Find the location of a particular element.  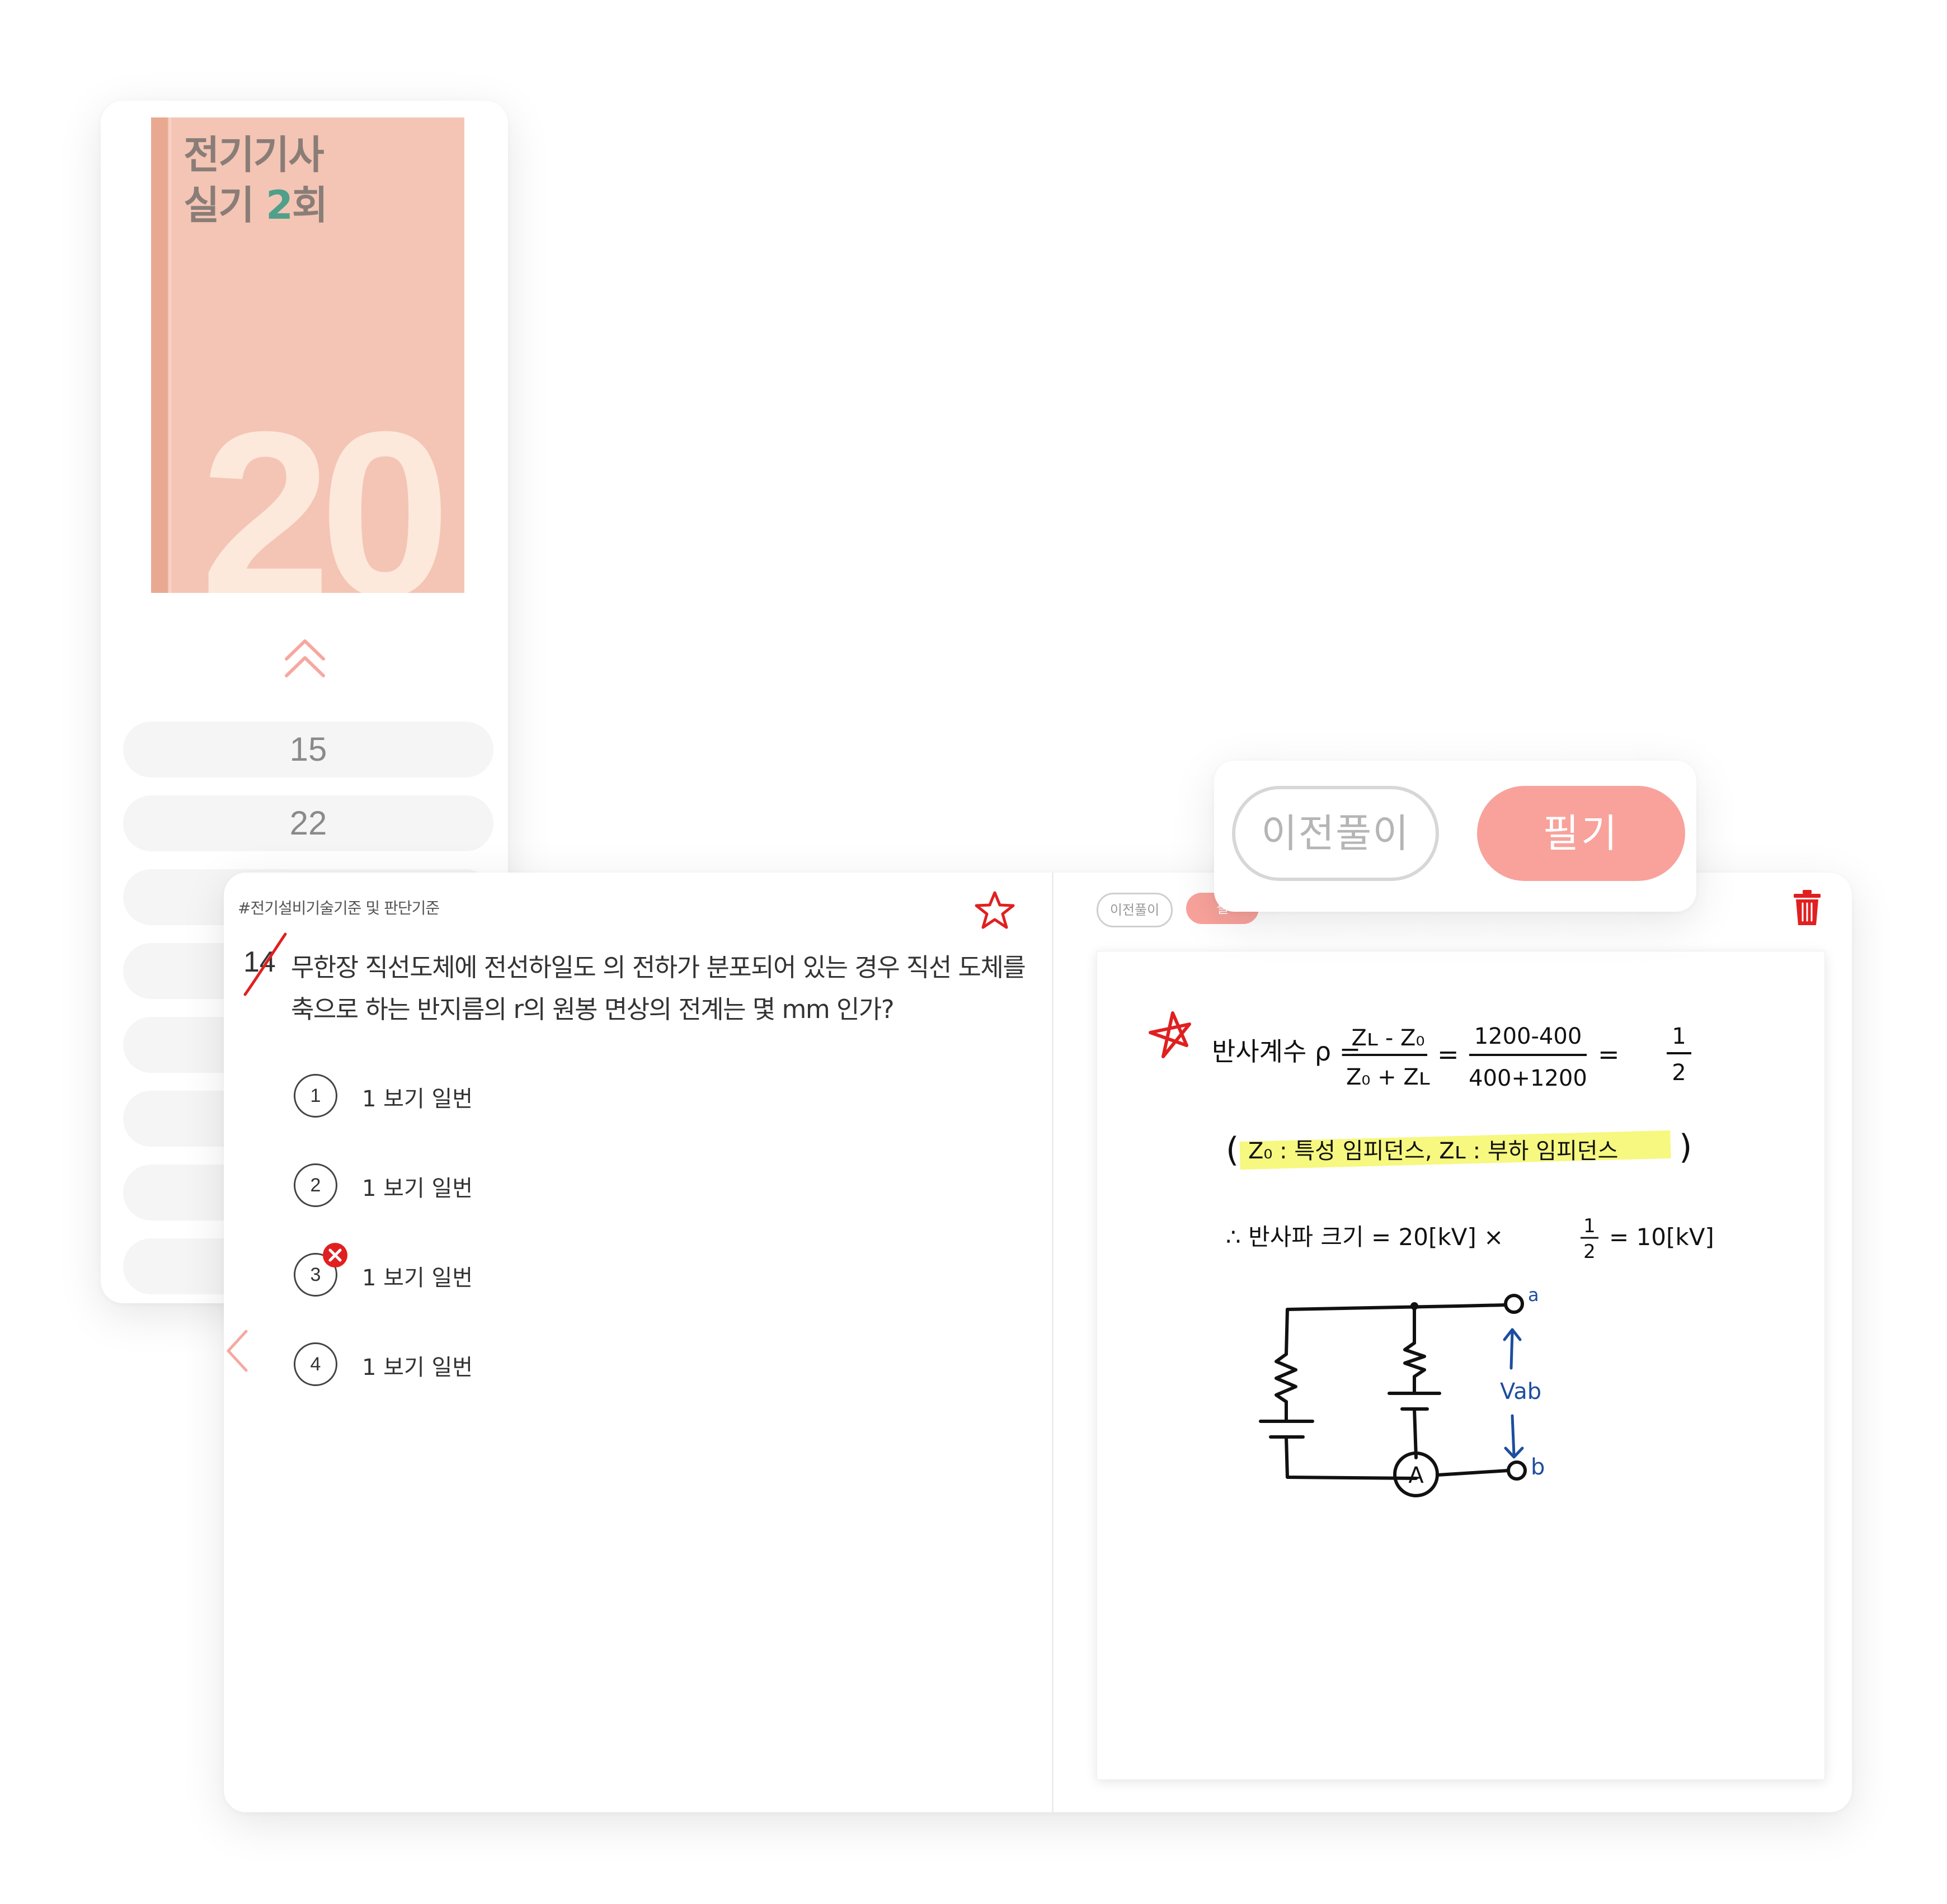

chevron-left-icon is located at coordinates (238, 1351).